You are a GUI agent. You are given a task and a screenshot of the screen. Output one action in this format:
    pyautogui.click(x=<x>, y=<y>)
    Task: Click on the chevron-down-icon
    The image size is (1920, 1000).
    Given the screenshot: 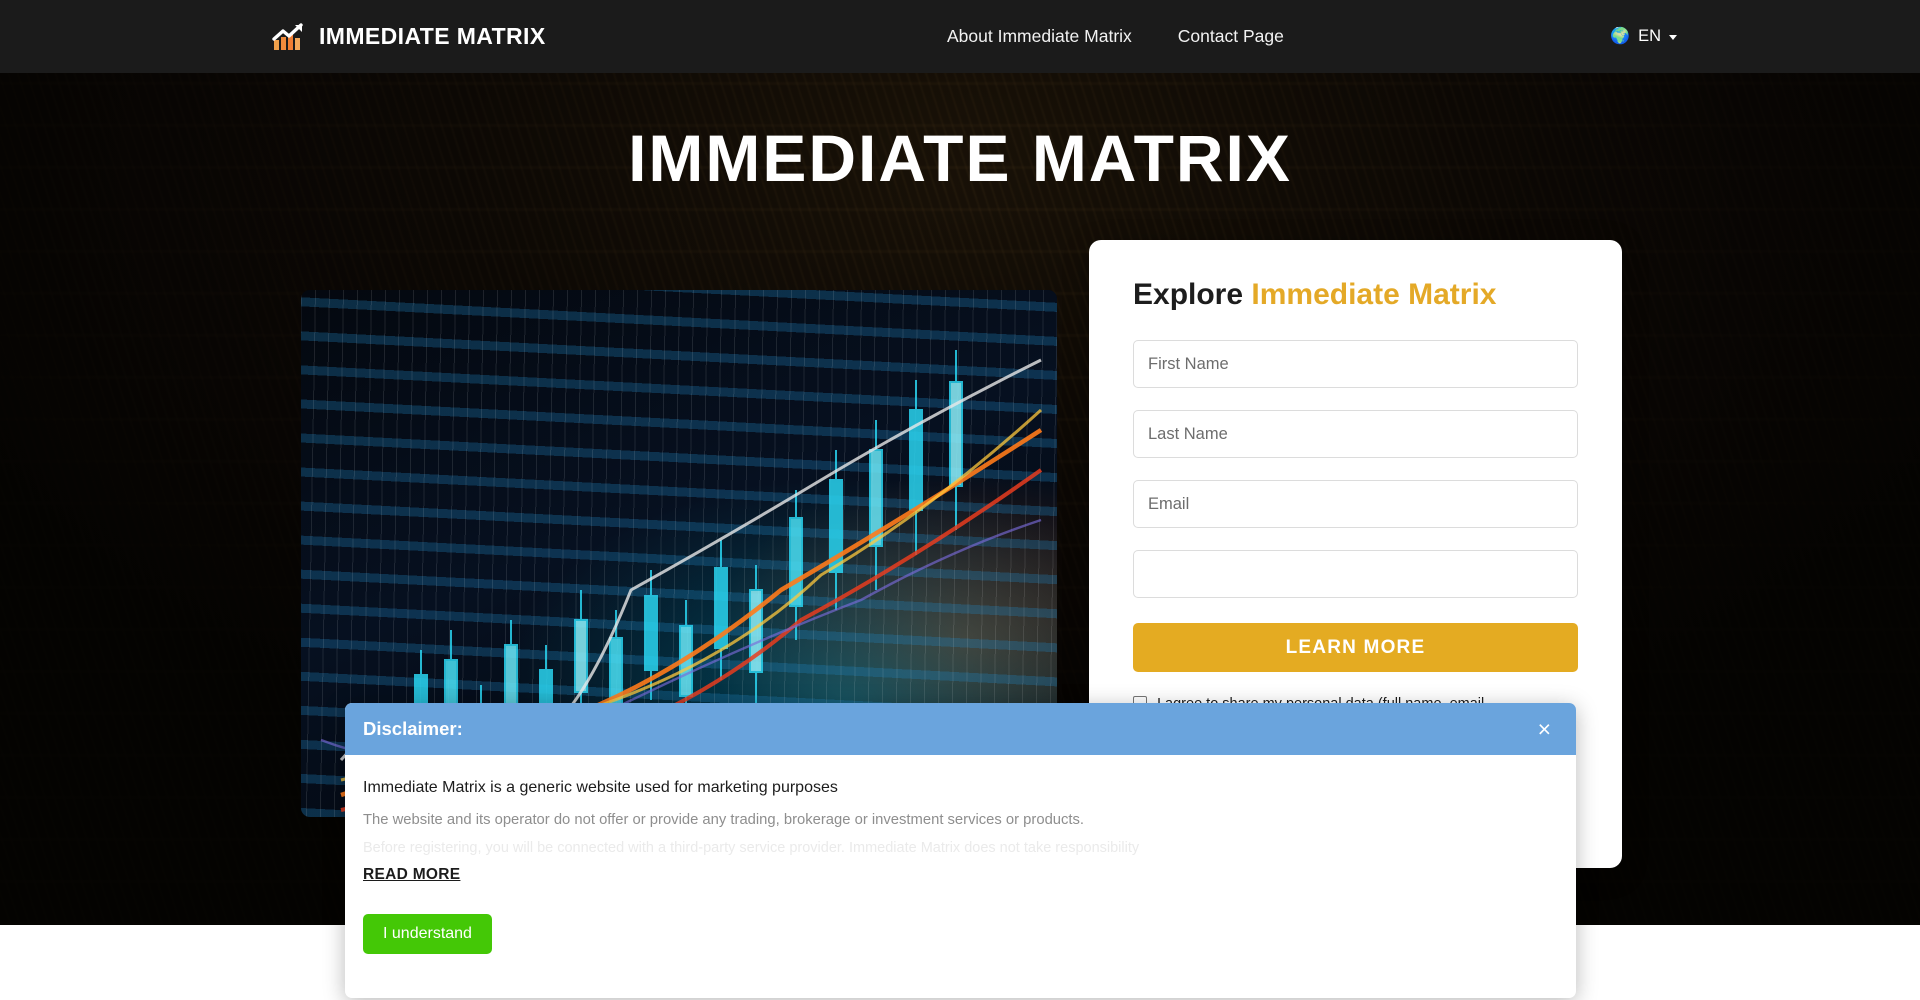 What is the action you would take?
    pyautogui.click(x=1673, y=37)
    